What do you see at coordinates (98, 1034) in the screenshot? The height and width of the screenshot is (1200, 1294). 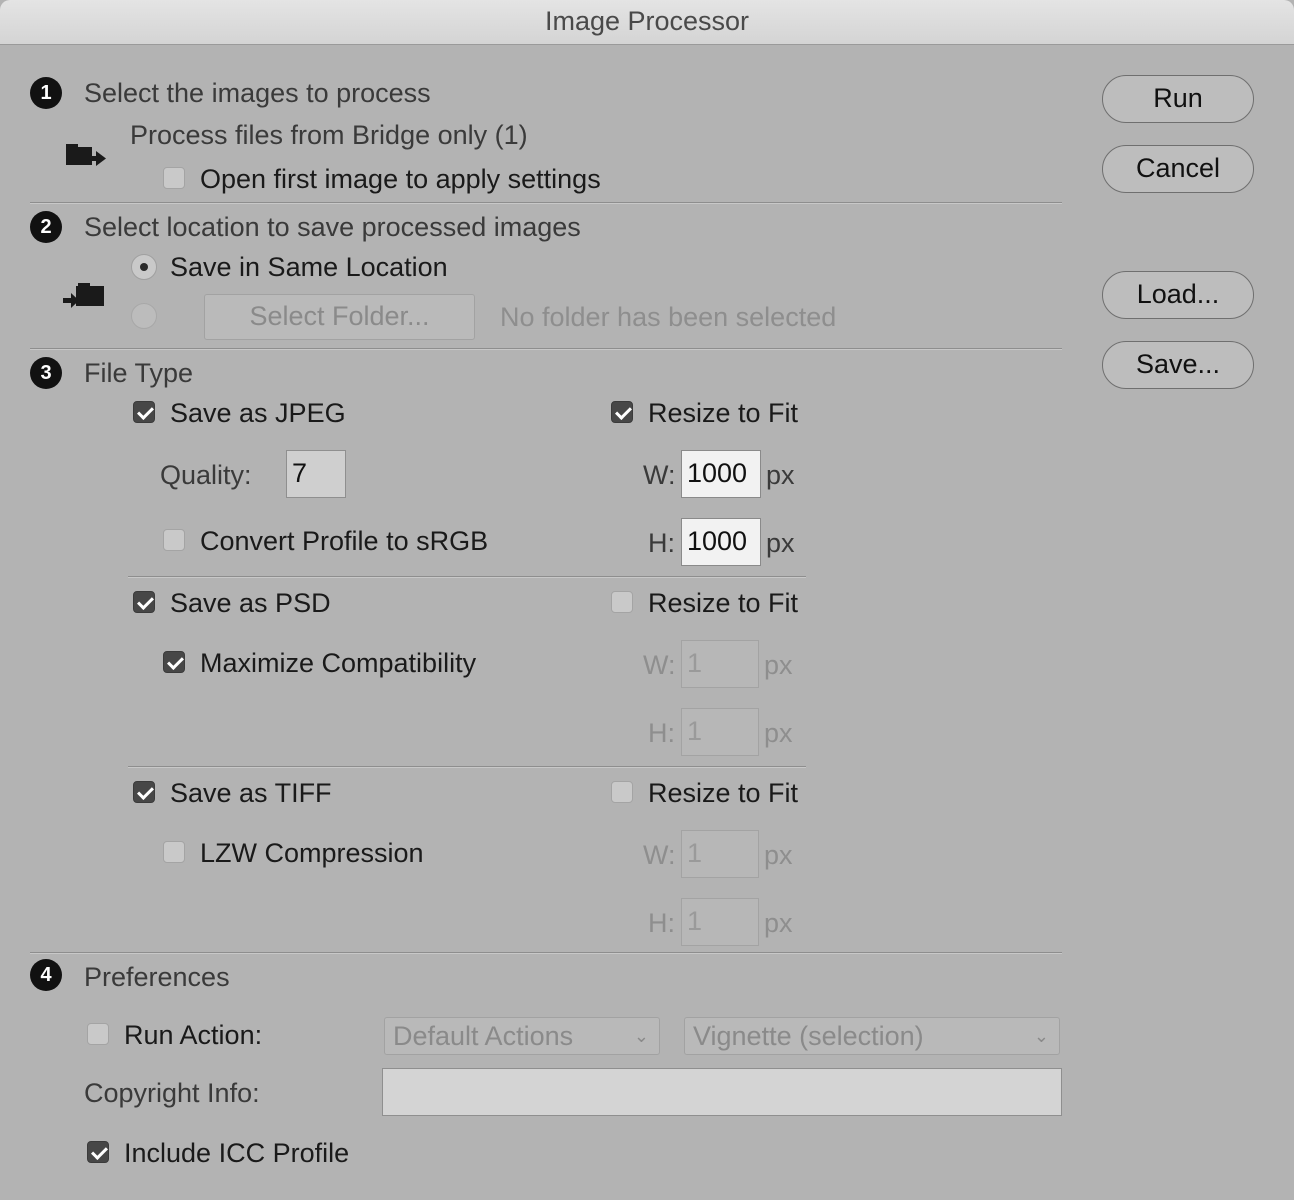 I see `run-action-checkbox` at bounding box center [98, 1034].